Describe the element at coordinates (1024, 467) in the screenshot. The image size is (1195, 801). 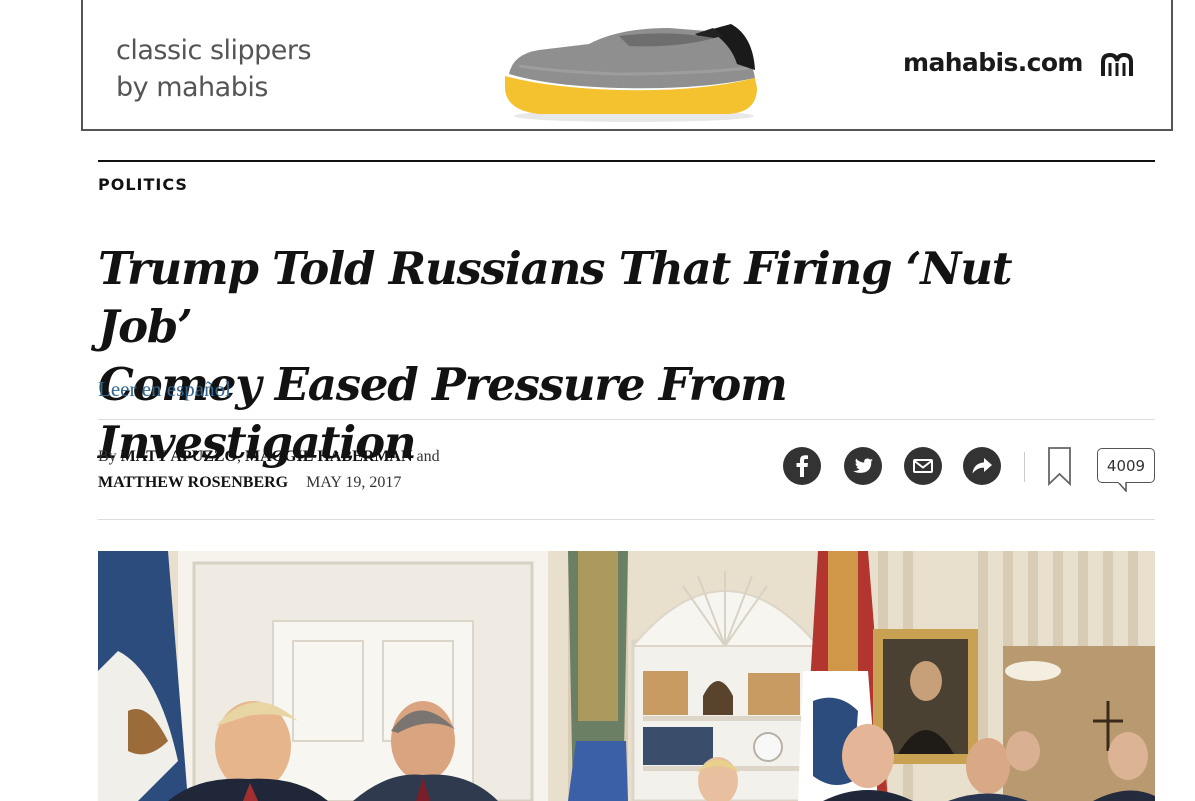
I see `toolbar-divider` at that location.